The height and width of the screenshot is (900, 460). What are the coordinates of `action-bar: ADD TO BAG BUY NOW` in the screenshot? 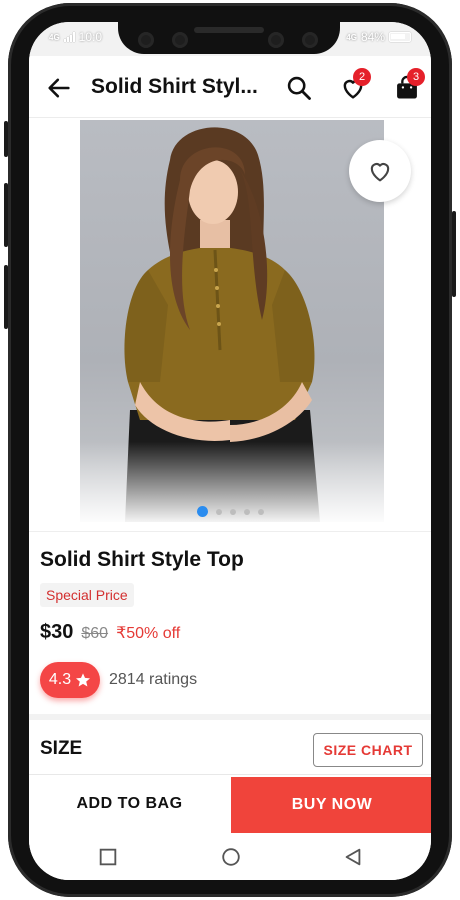 It's located at (230, 804).